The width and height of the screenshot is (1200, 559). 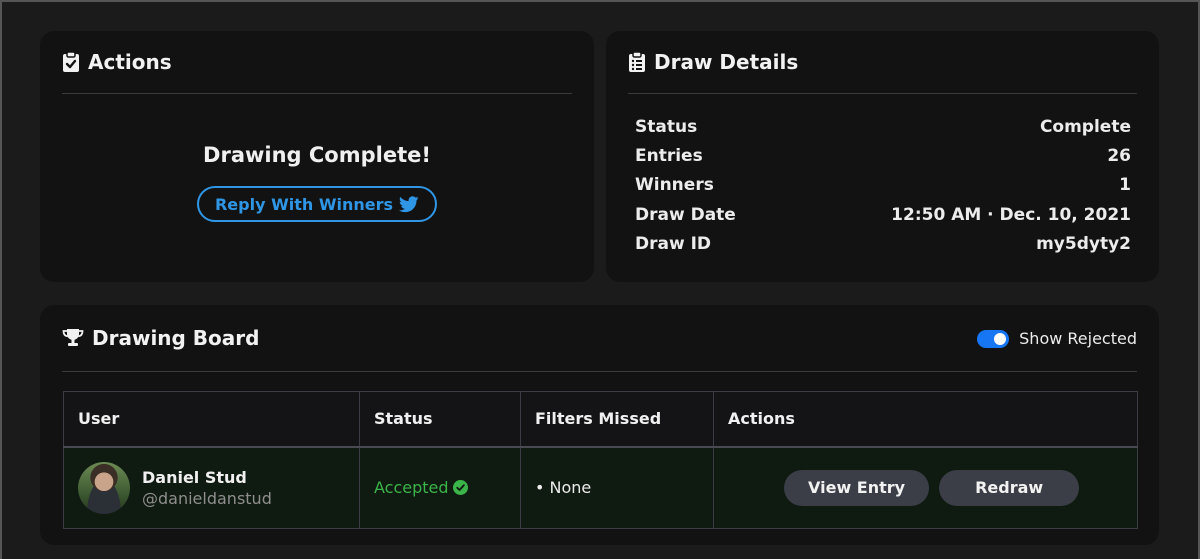 I want to click on redraw-button: Redraw, so click(x=1009, y=487).